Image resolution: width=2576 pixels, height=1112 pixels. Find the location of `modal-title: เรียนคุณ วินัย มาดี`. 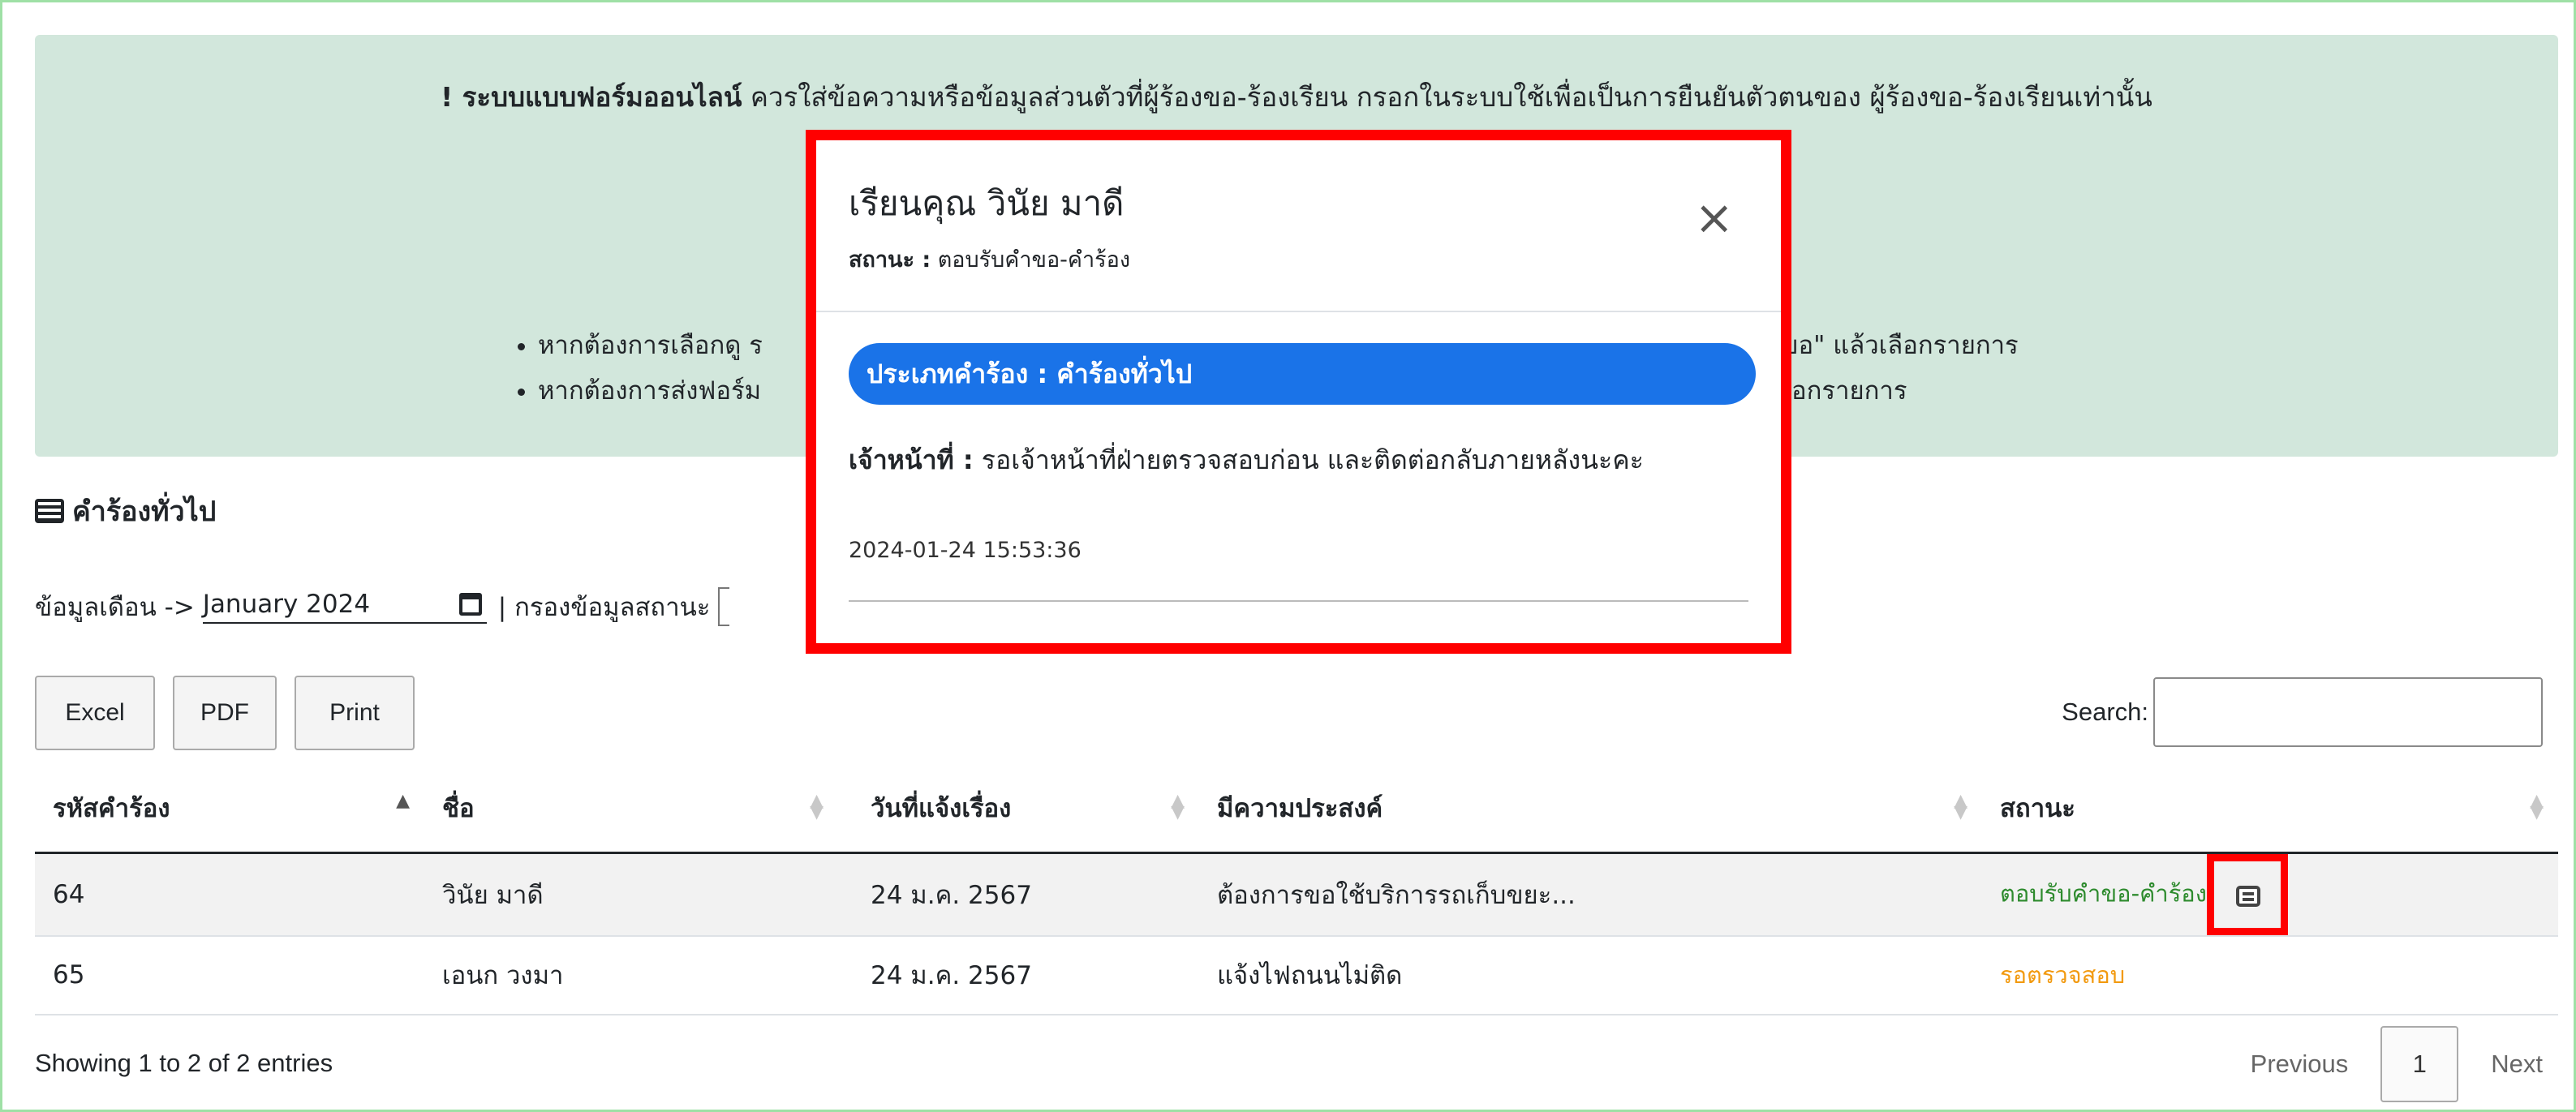

modal-title: เรียนคุณ วินัย มาดี is located at coordinates (987, 203).